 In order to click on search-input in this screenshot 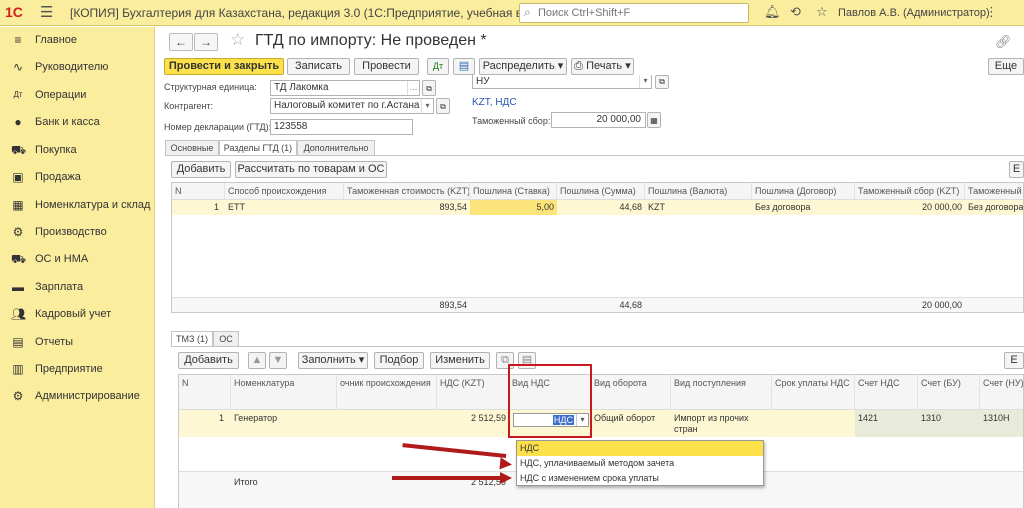, I will do `click(638, 13)`.